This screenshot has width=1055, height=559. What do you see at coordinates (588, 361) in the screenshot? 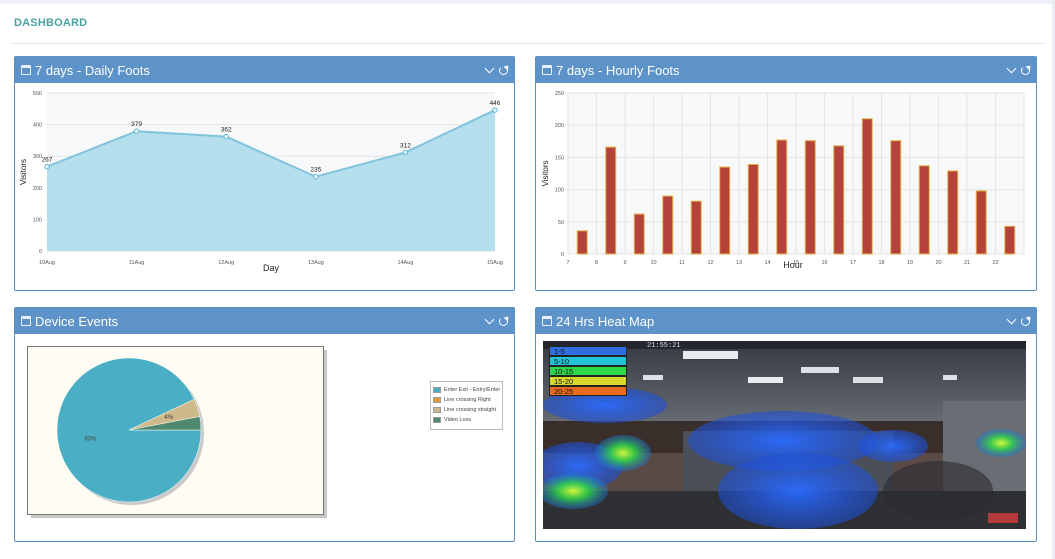
I see `heat-legend-item: 5-10` at bounding box center [588, 361].